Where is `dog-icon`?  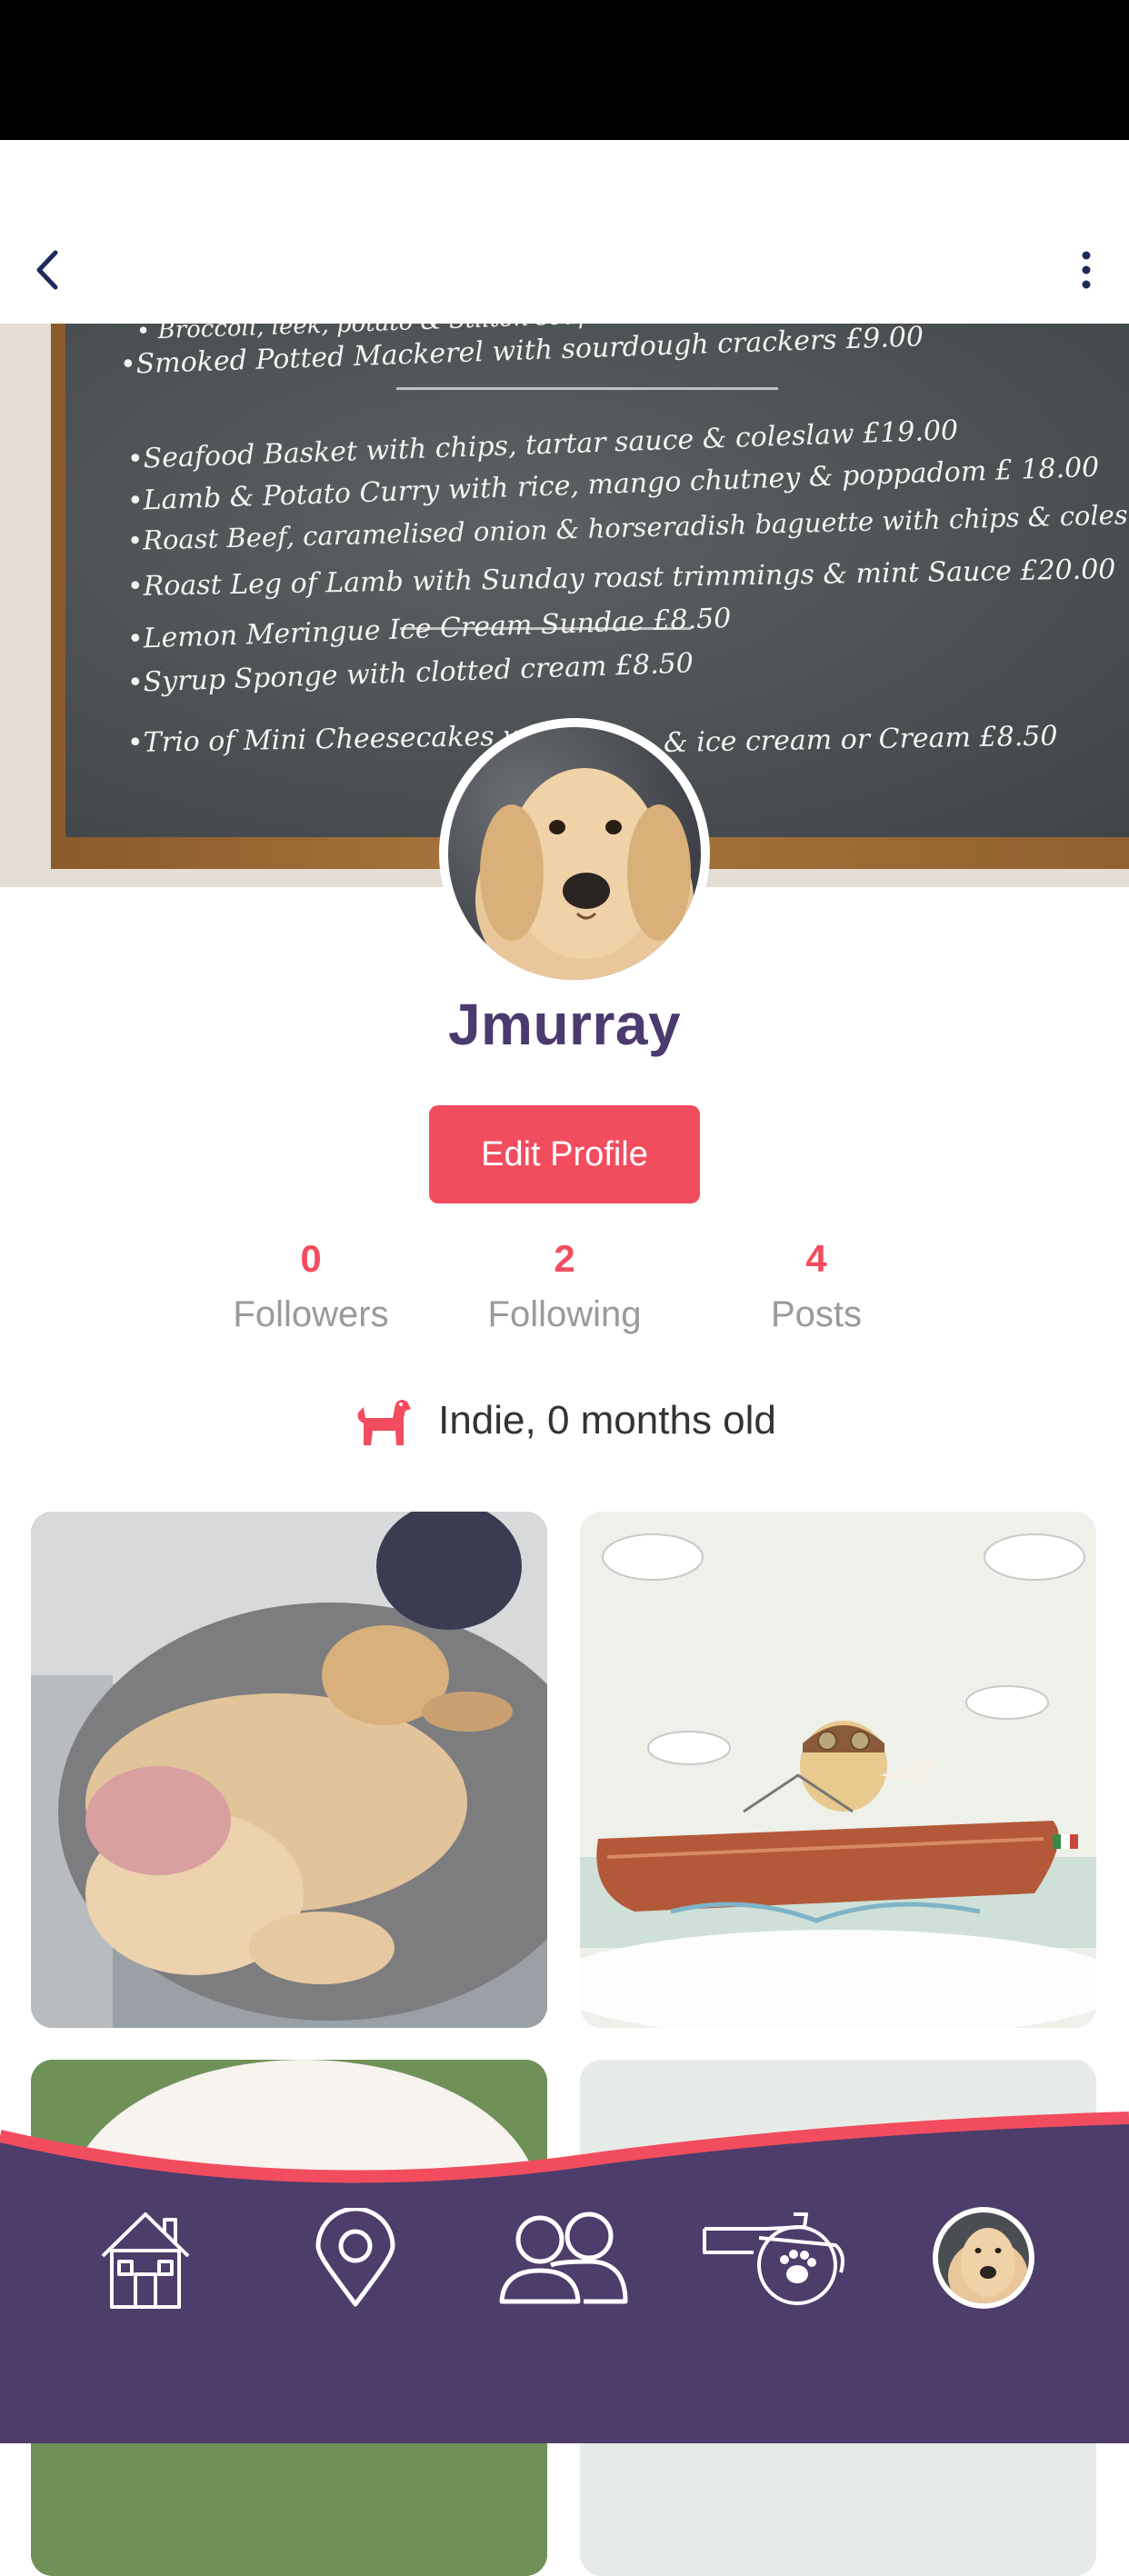 dog-icon is located at coordinates (385, 1422).